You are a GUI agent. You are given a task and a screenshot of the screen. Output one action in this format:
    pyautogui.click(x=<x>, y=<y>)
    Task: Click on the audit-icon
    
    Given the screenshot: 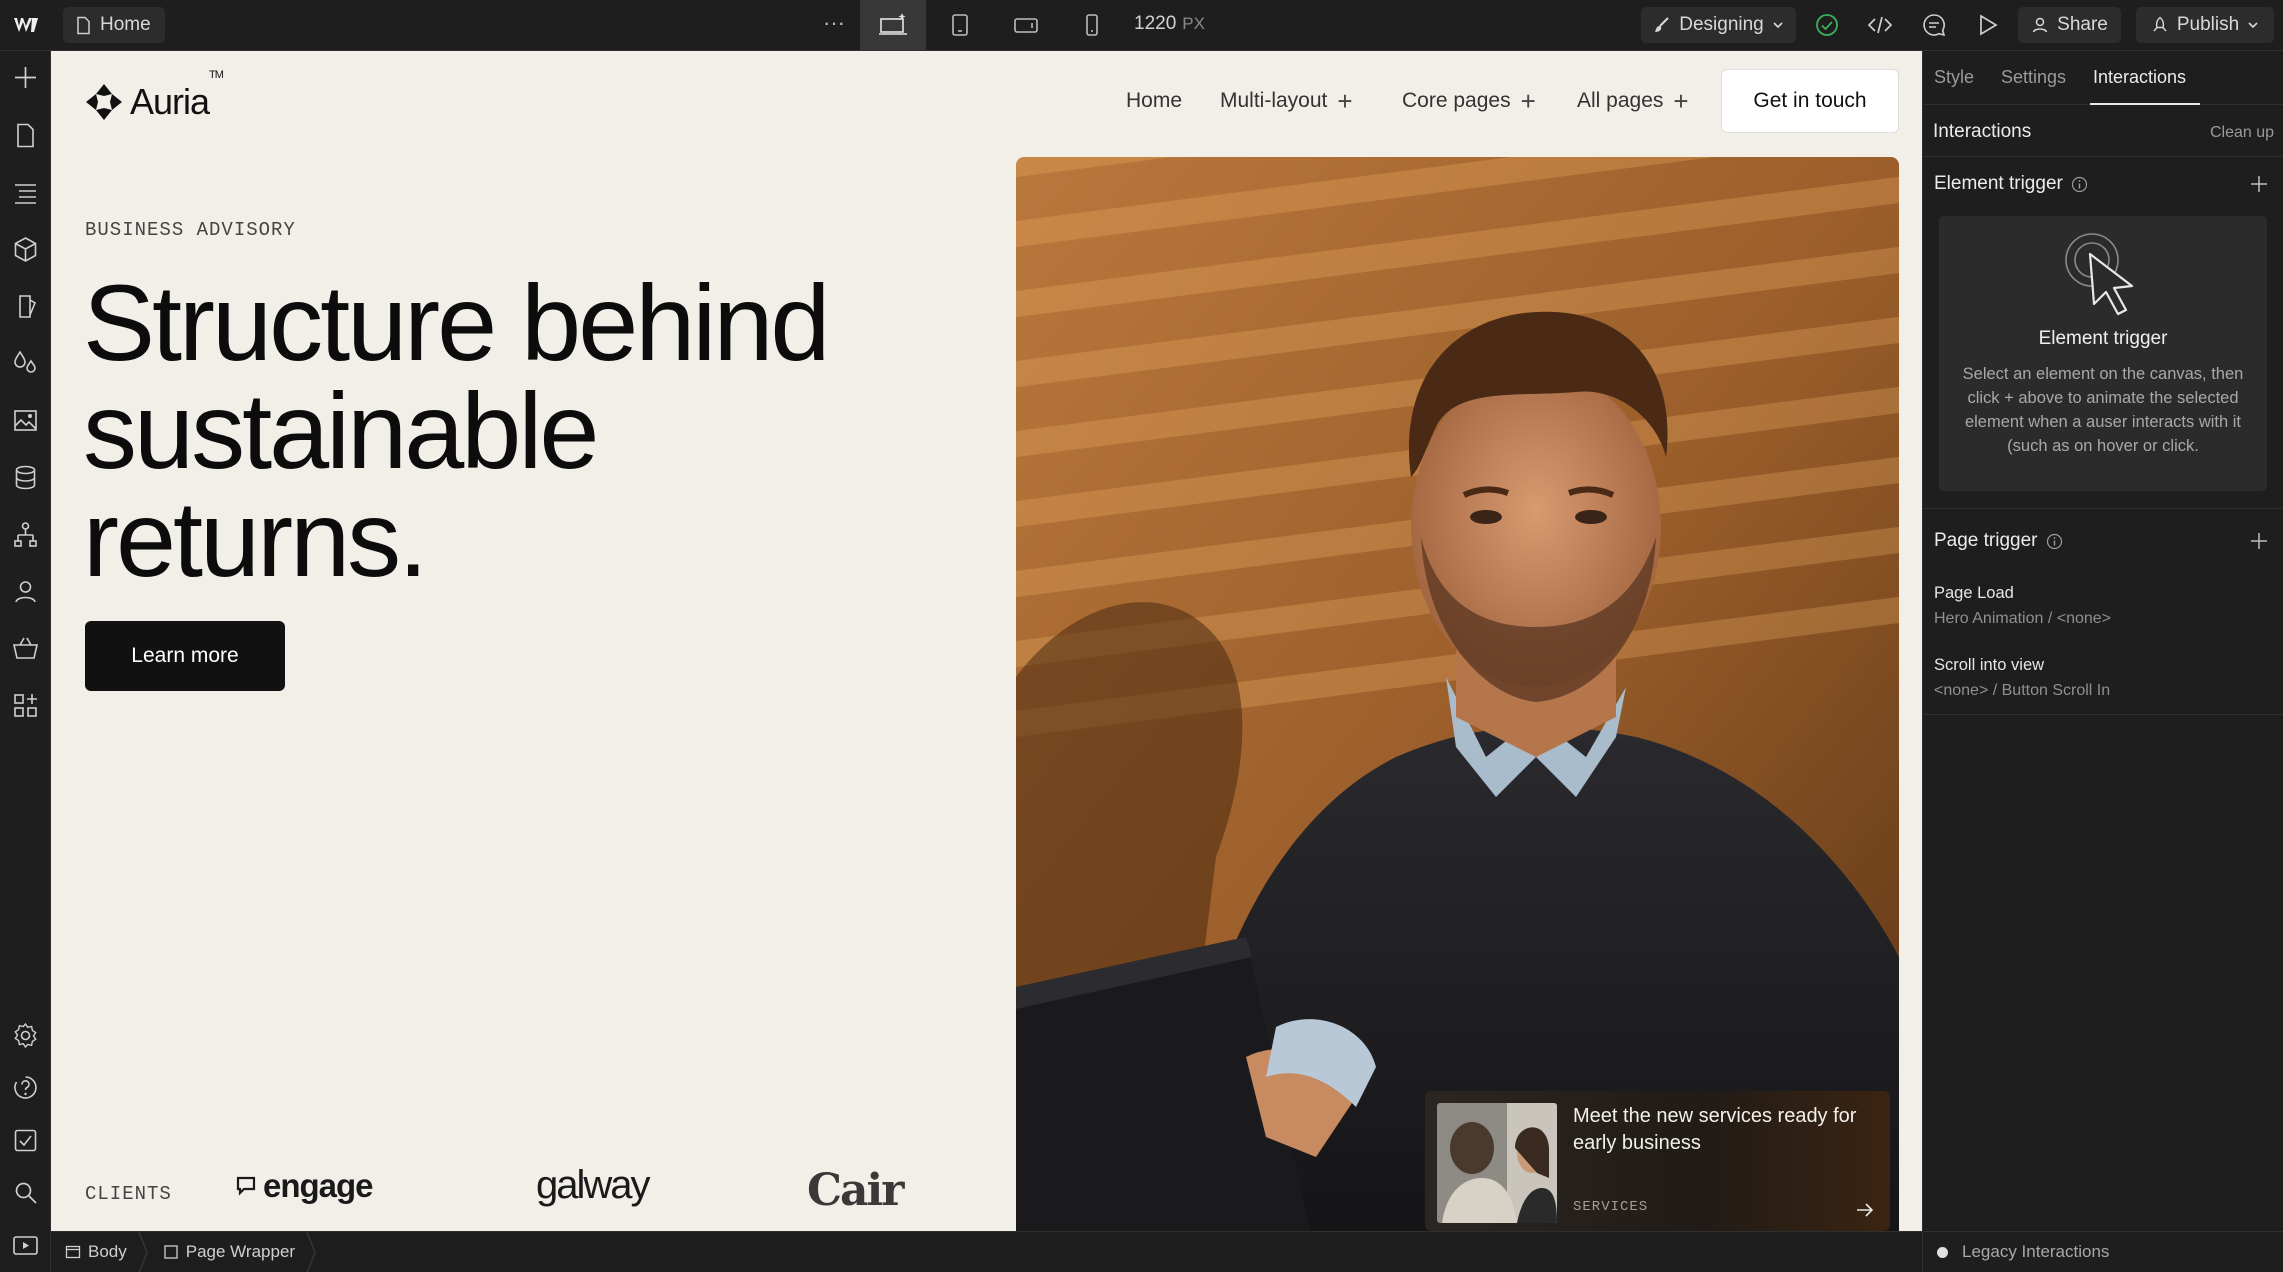 What is the action you would take?
    pyautogui.click(x=25, y=1140)
    